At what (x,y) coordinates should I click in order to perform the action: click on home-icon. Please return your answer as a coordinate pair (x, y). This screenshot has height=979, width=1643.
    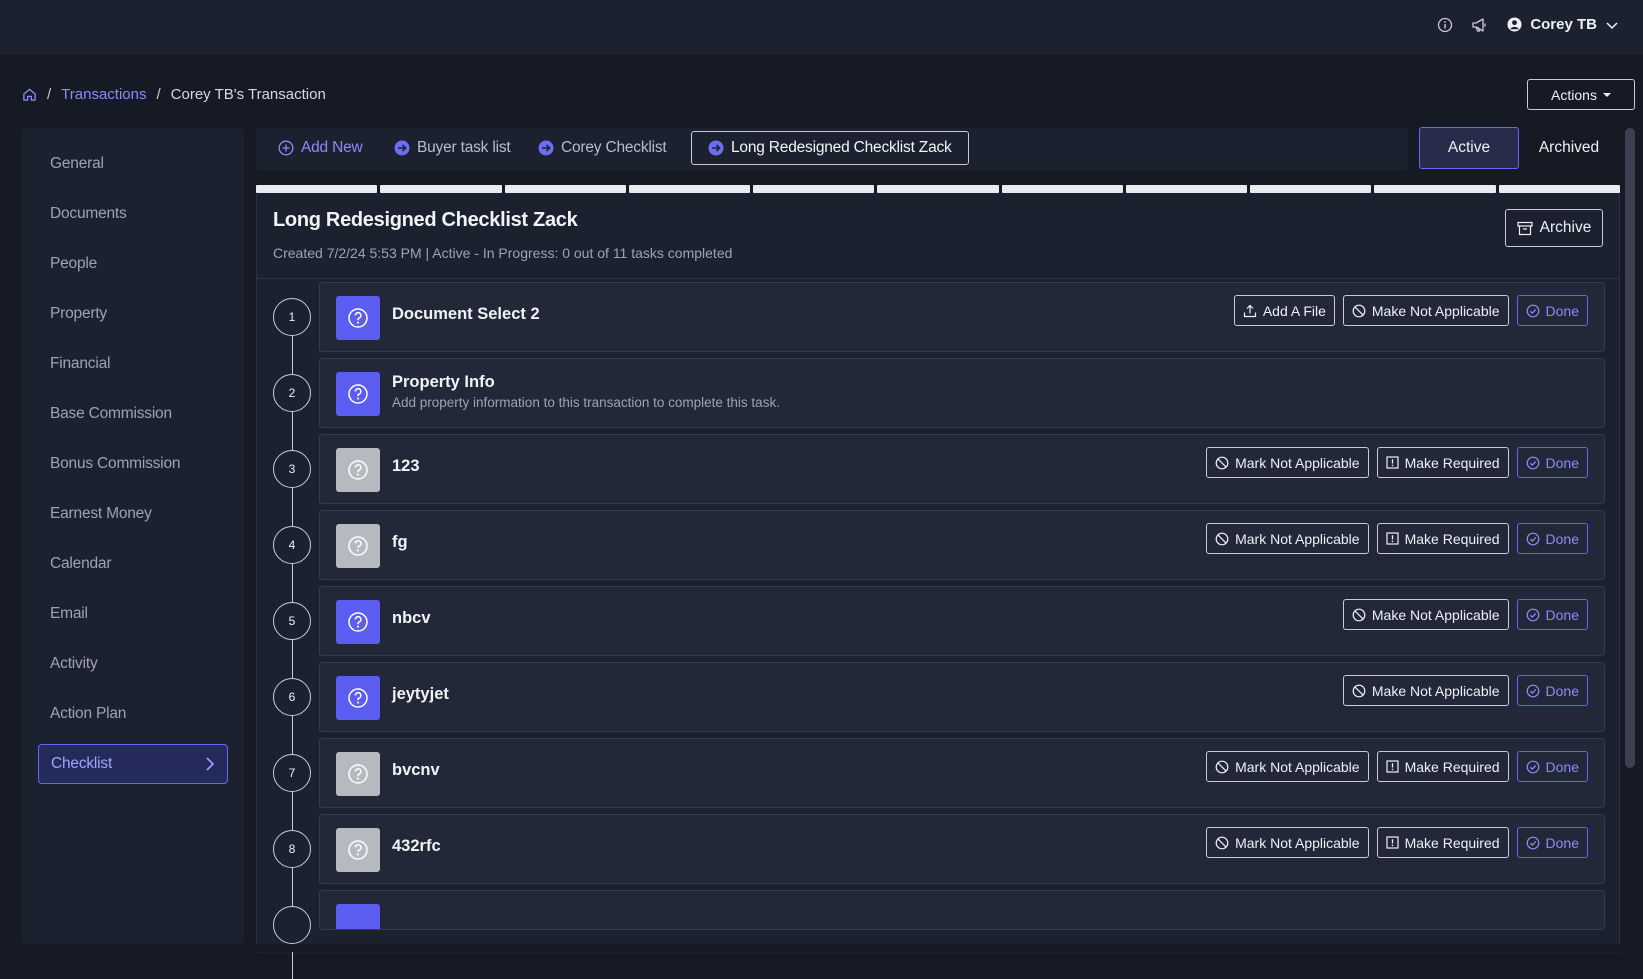
    Looking at the image, I should click on (29, 94).